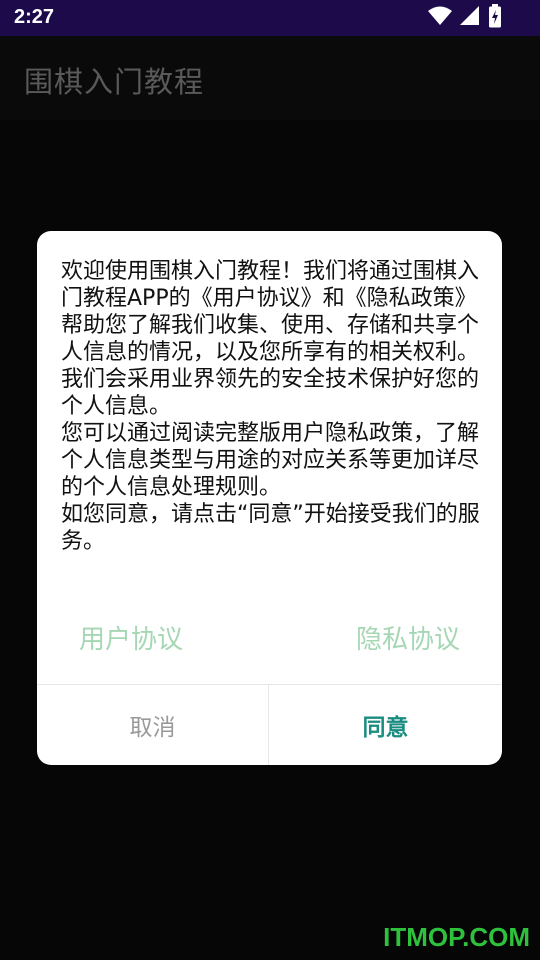 The image size is (540, 960). I want to click on dialog-paragraph: 如您同意，请点击“同意”开始接受我们的服务。, so click(270, 528).